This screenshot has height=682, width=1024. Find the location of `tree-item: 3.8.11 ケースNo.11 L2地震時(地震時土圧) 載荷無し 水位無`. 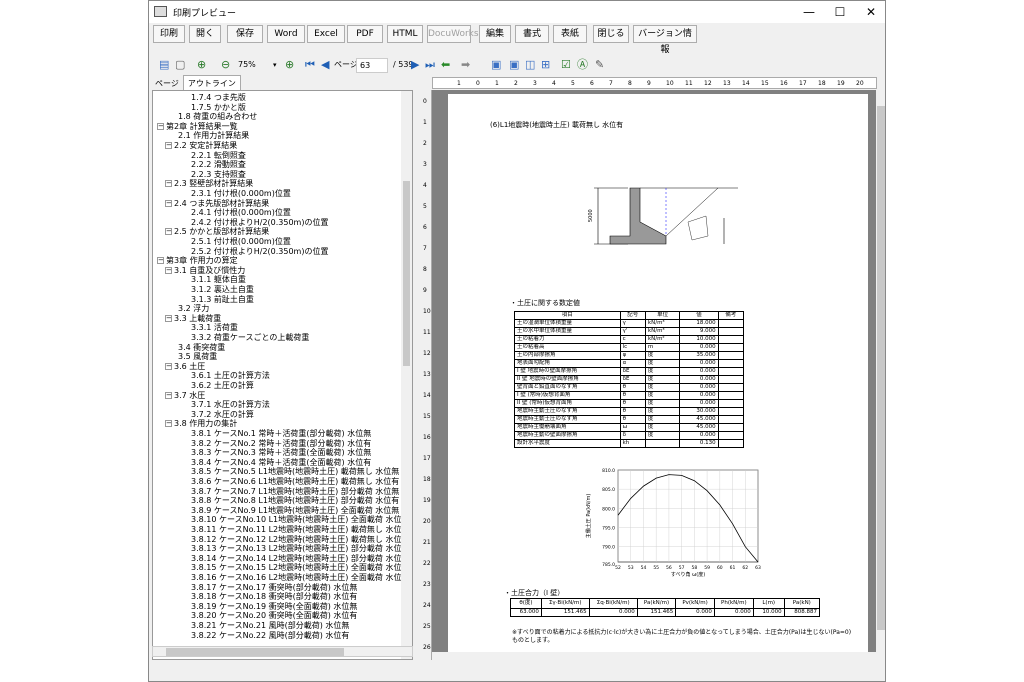

tree-item: 3.8.11 ケースNo.11 L2地震時(地震時土圧) 載荷無し 水位無 is located at coordinates (300, 530).